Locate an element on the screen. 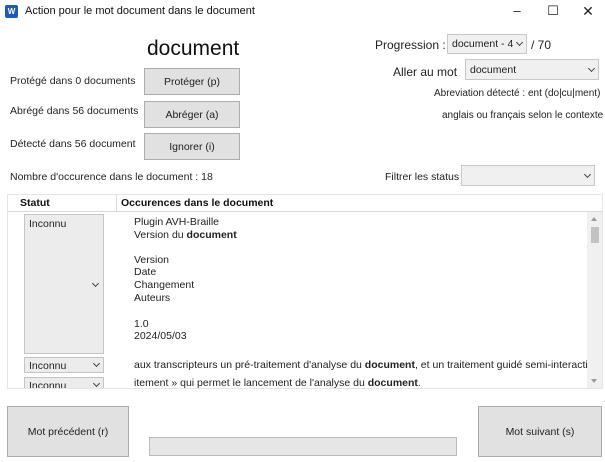  progress-bar is located at coordinates (303, 446).